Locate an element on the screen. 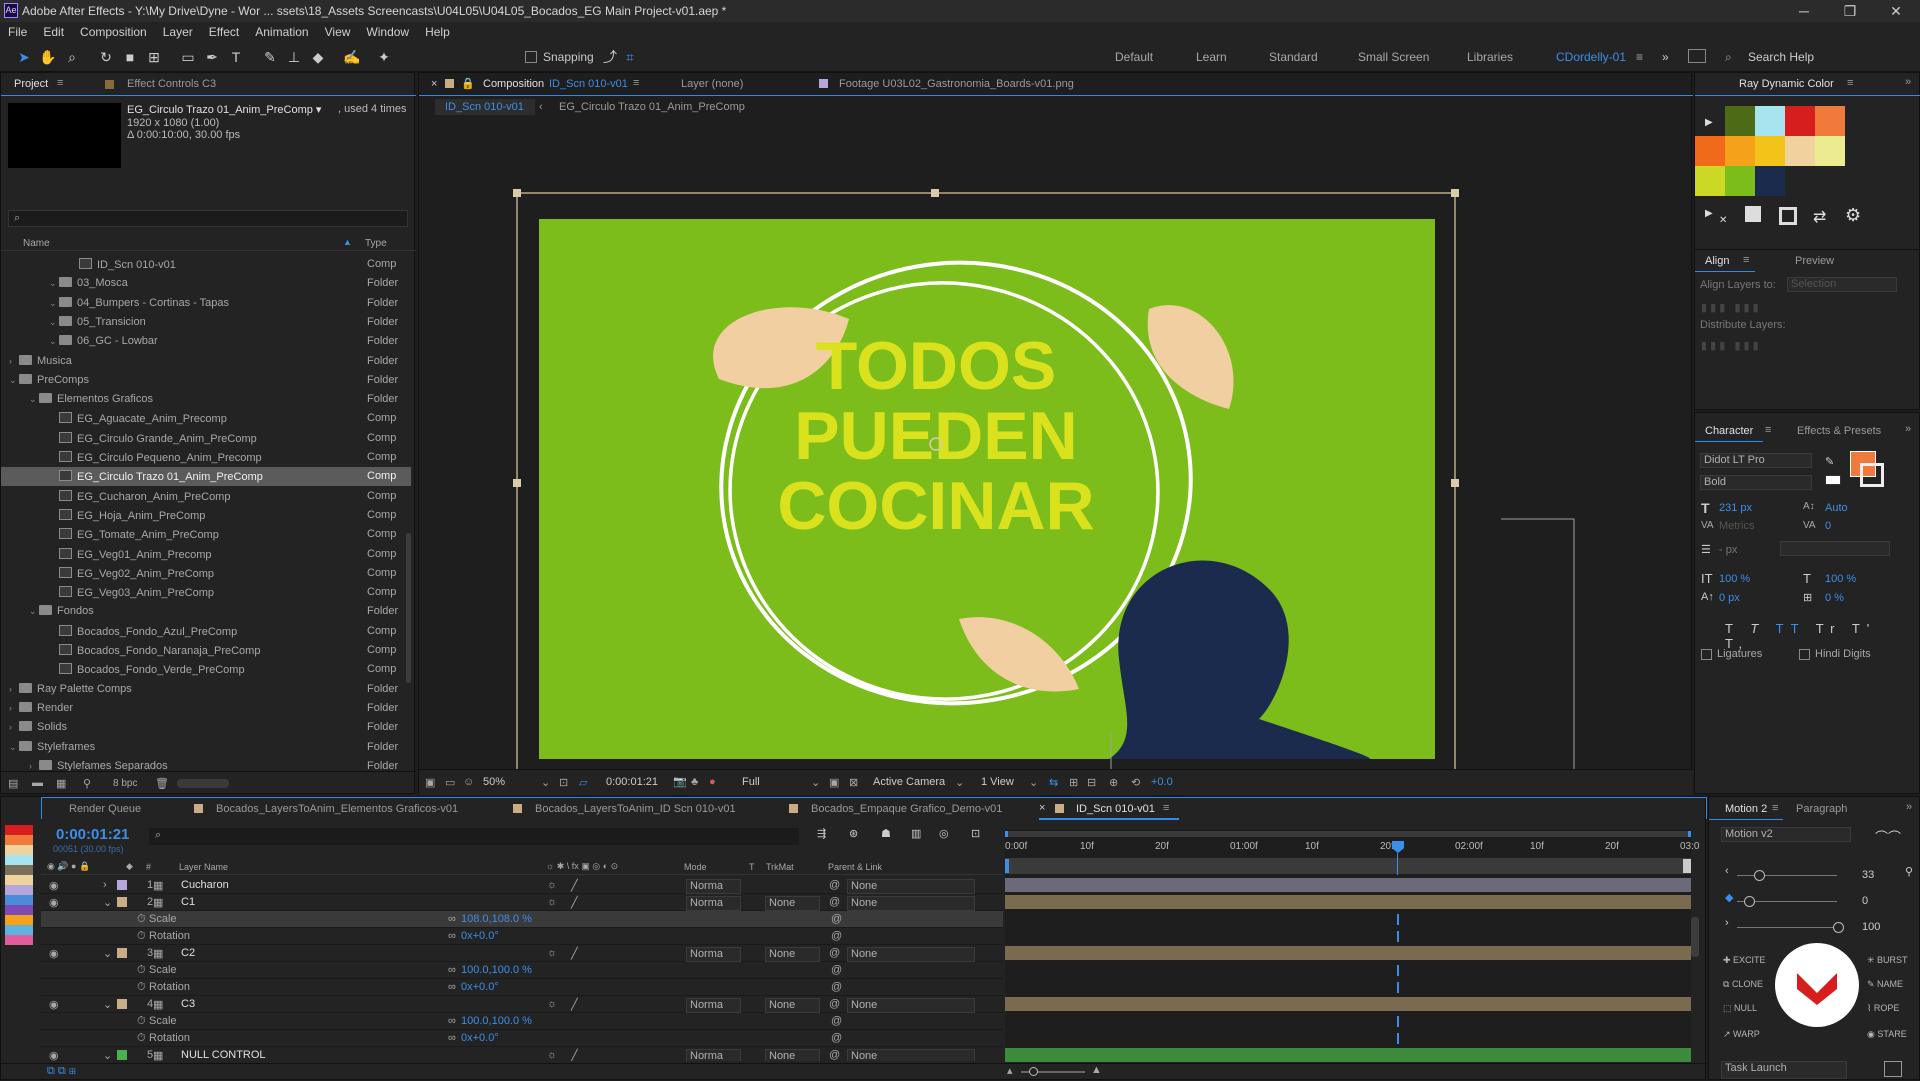 The width and height of the screenshot is (1920, 1081). menu-file: File is located at coordinates (17, 30).